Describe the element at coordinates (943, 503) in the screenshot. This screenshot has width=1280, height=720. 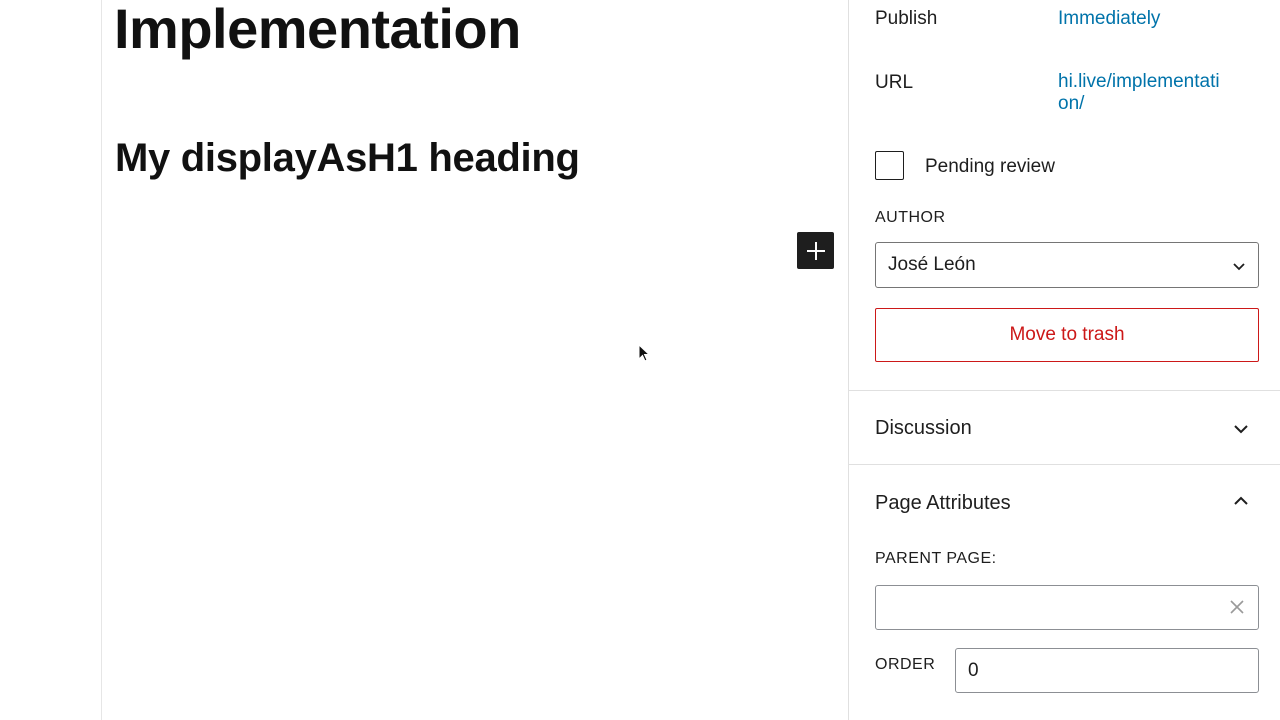
I see `page-attributes-panel-title: Page Attributes` at that location.